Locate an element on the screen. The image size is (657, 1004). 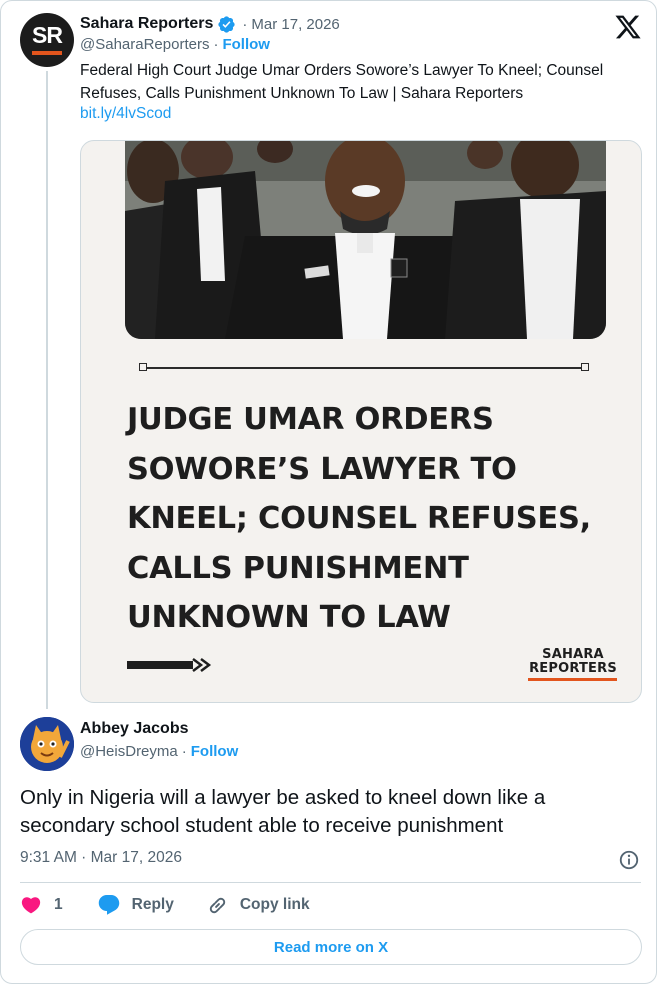
heart-icon is located at coordinates (31, 905).